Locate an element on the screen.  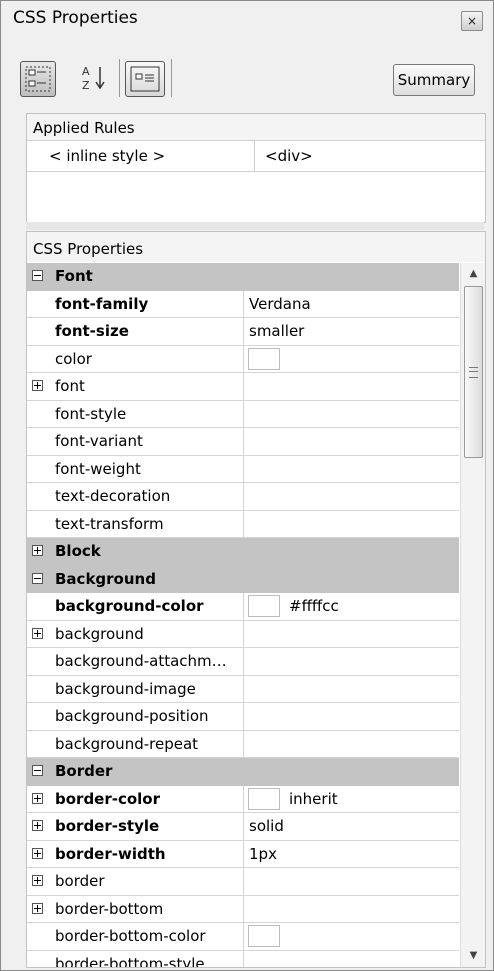
category-label: Block is located at coordinates (78, 551).